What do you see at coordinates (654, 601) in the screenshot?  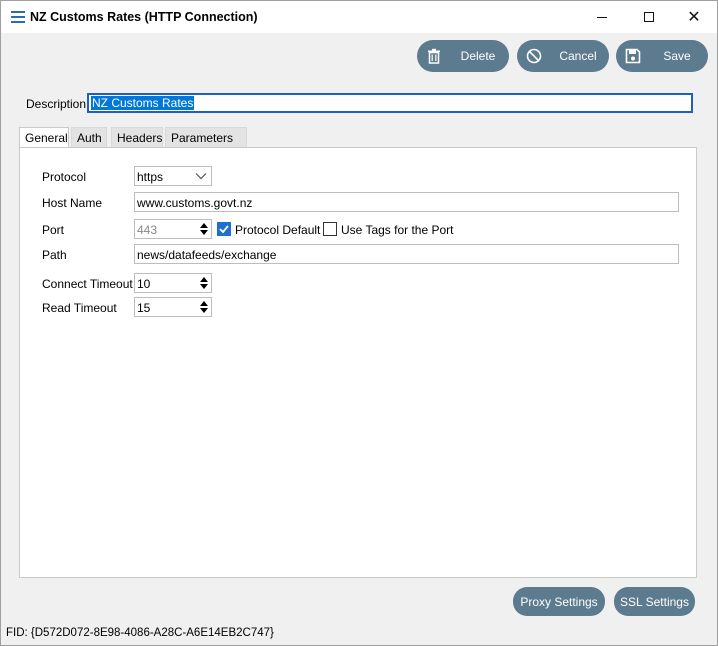 I see `ssl-settings-button: SSL Settings` at bounding box center [654, 601].